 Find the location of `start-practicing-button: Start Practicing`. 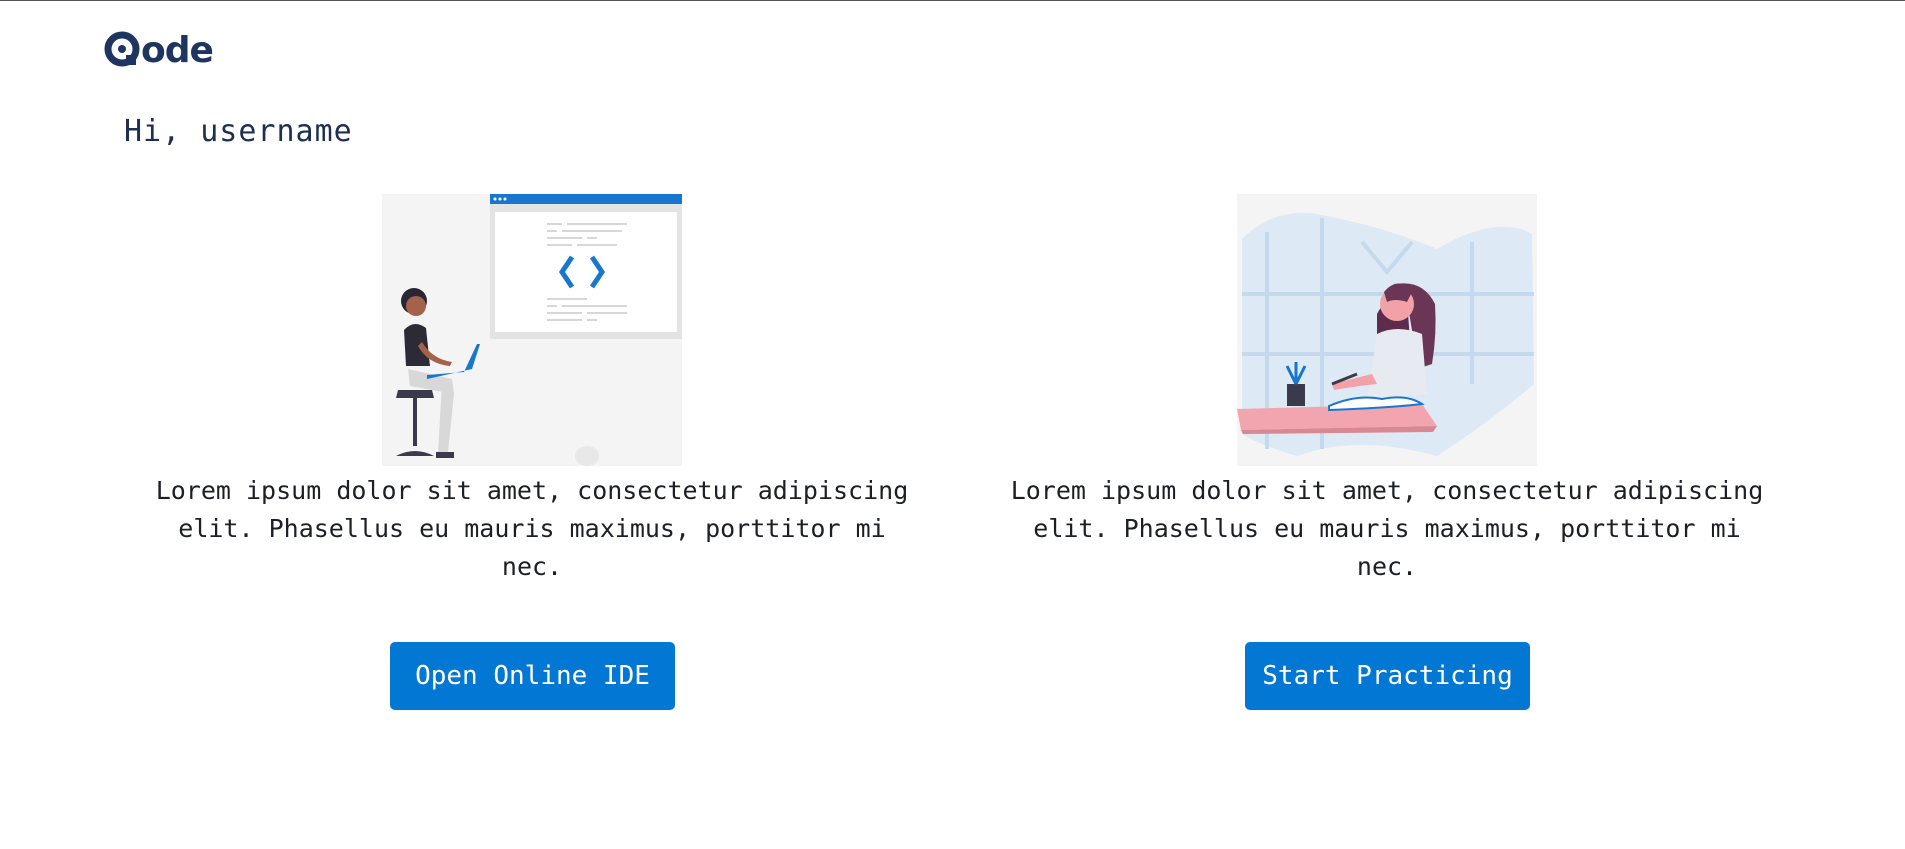

start-practicing-button: Start Practicing is located at coordinates (1387, 676).